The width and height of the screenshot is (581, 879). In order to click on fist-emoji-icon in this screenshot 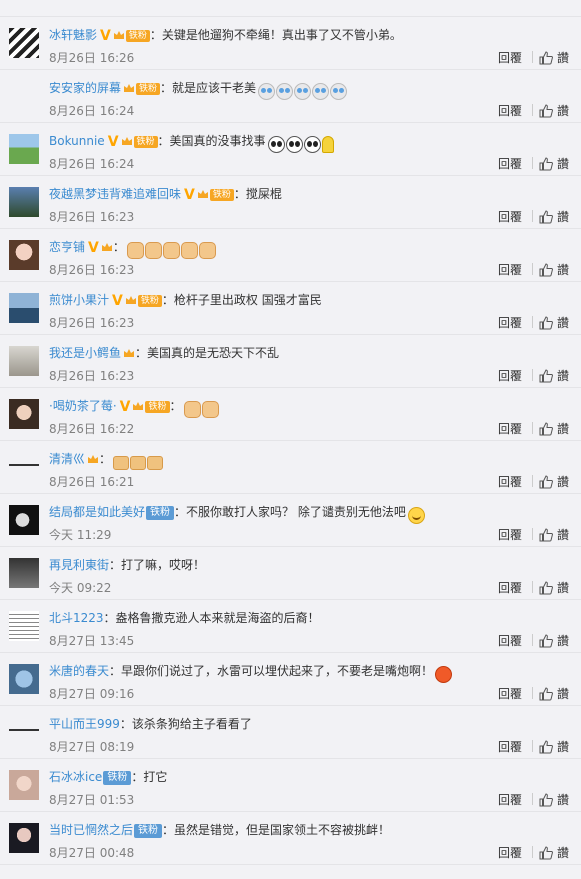, I will do `click(192, 409)`.